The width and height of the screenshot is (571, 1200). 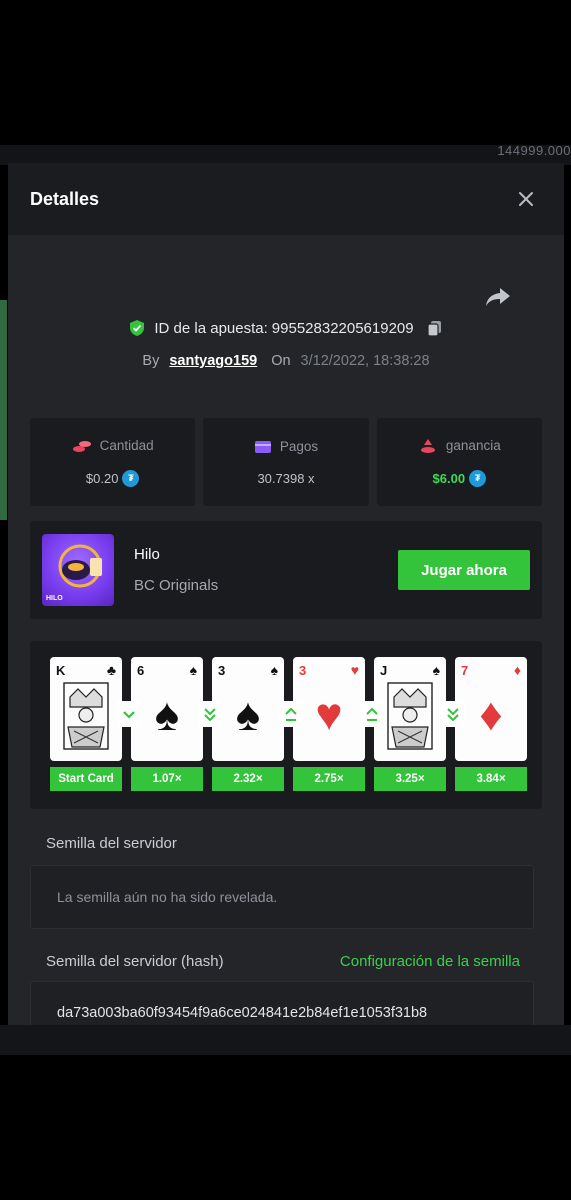 I want to click on stat-payout: Pagos 30.7398 x, so click(x=286, y=462).